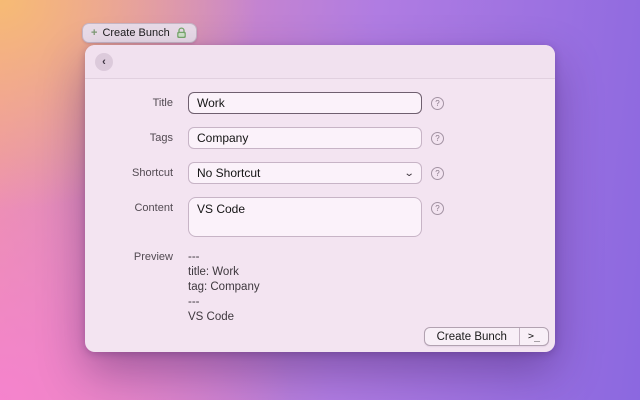 The height and width of the screenshot is (400, 640). What do you see at coordinates (305, 173) in the screenshot?
I see `shortcut-select: No Shortcut ⌄` at bounding box center [305, 173].